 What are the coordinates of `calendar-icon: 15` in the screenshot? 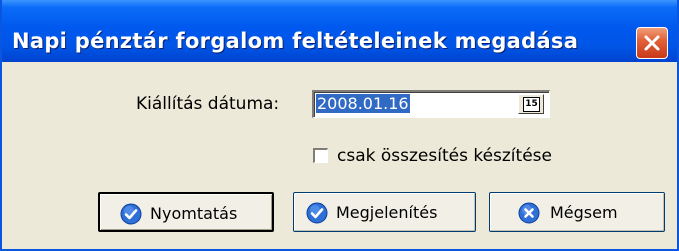 It's located at (531, 104).